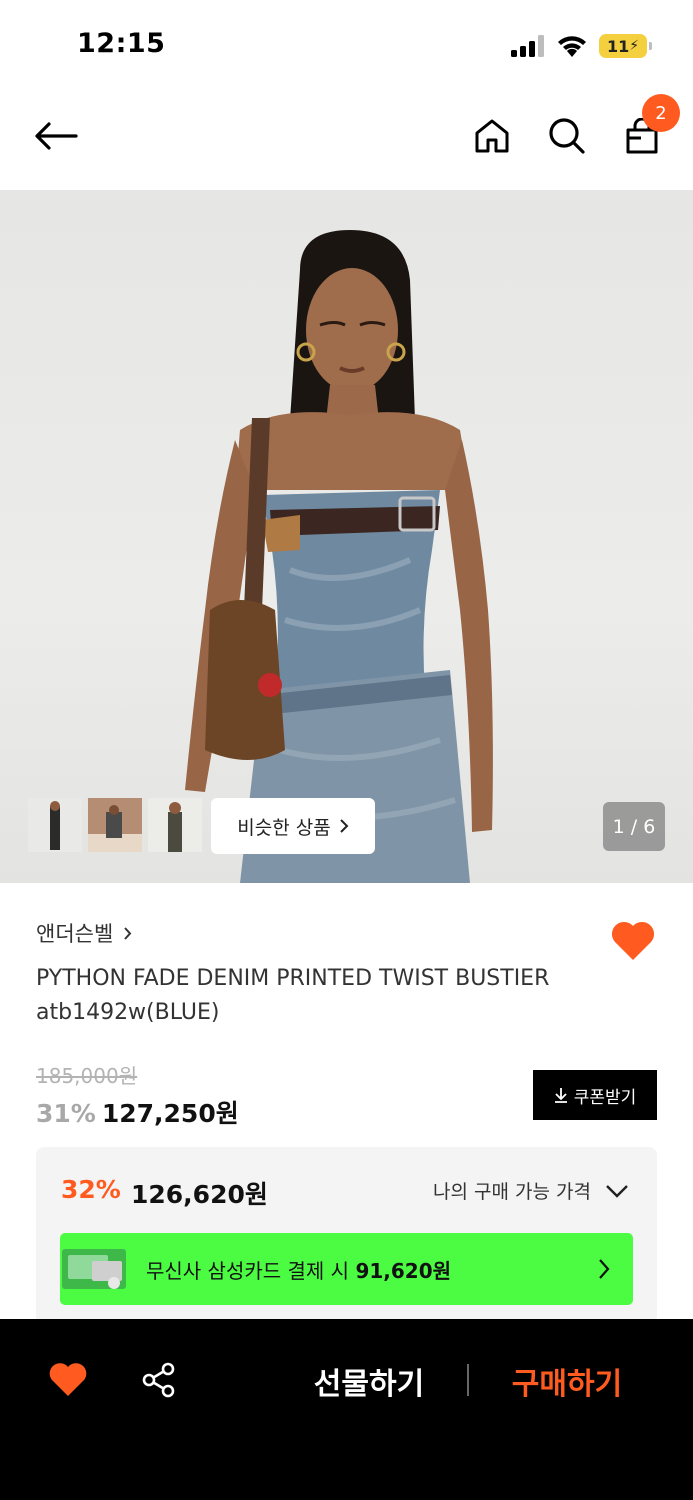 Image resolution: width=693 pixels, height=1500 pixels. I want to click on buy-button: 구매하기, so click(567, 1381).